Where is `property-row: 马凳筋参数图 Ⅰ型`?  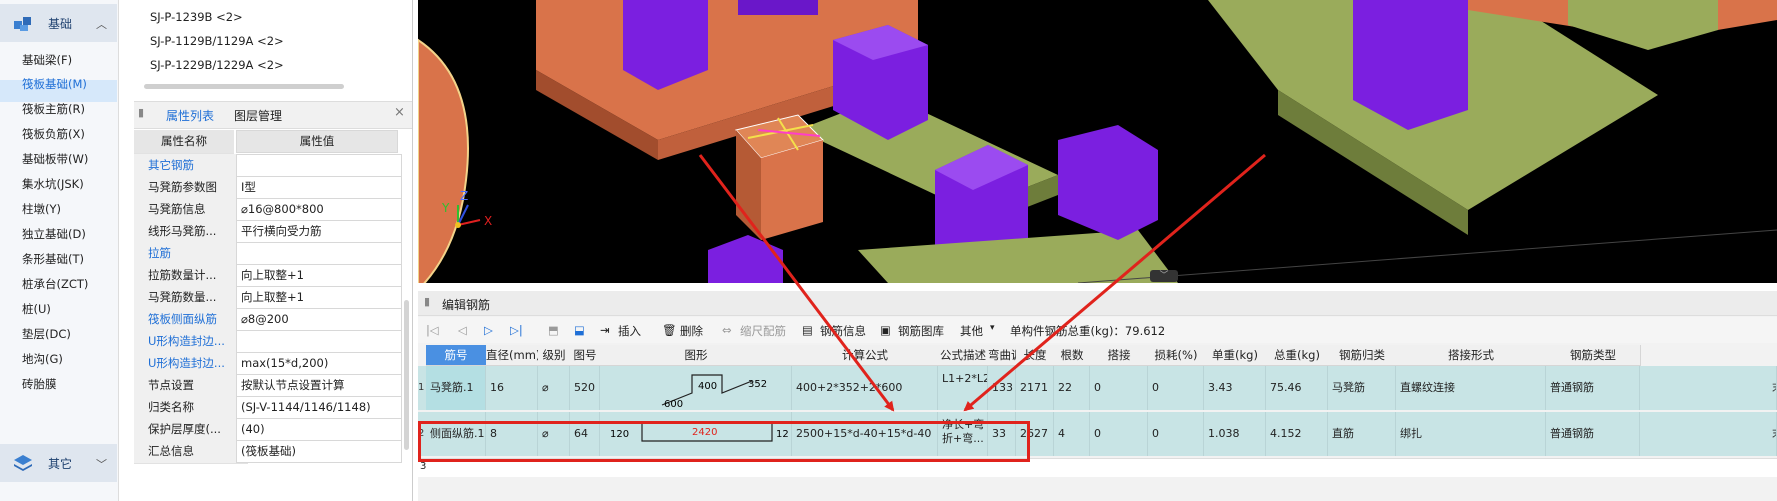
property-row: 马凳筋参数图 Ⅰ型 is located at coordinates (269, 188).